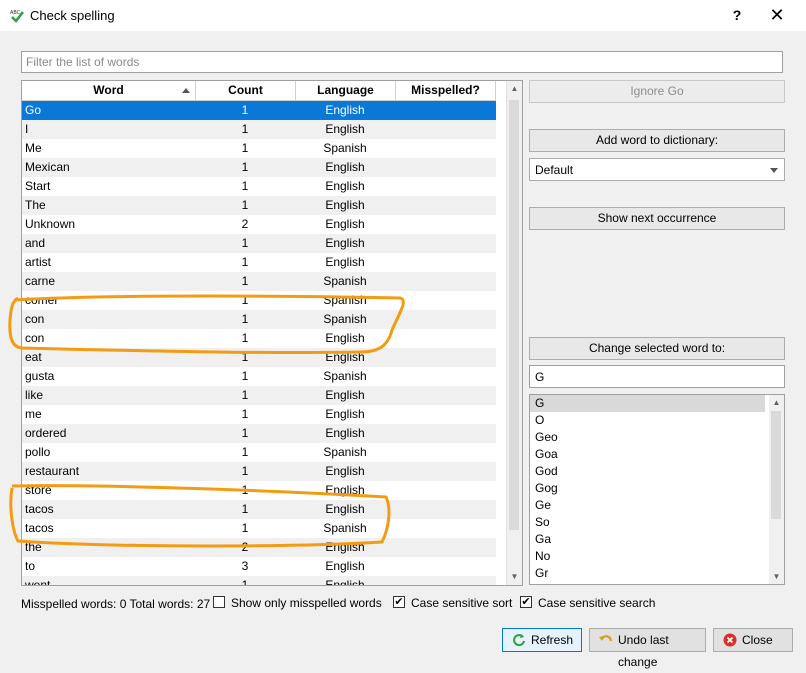 The width and height of the screenshot is (806, 673). I want to click on suggestions-list: G O Geo Goa God Gog Ge So Ga No Gr ▲ ▼, so click(657, 489).